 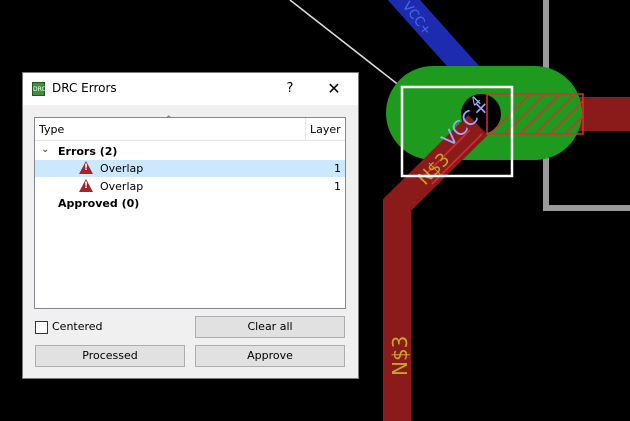 I want to click on approve-button: Approve, so click(x=270, y=356).